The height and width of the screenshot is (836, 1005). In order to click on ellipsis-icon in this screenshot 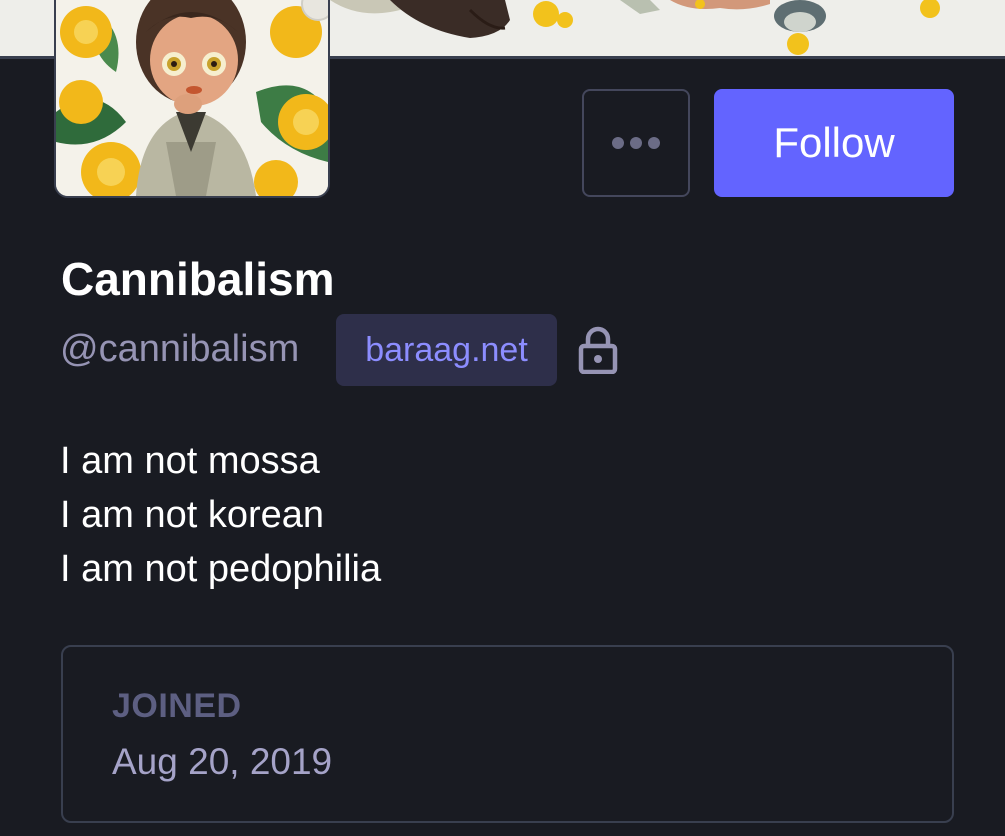, I will do `click(636, 143)`.